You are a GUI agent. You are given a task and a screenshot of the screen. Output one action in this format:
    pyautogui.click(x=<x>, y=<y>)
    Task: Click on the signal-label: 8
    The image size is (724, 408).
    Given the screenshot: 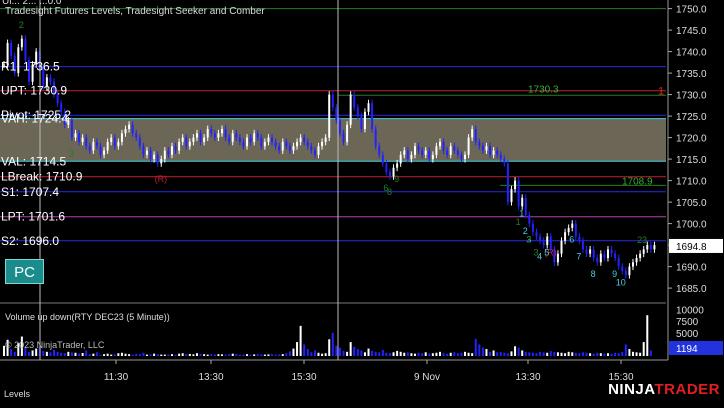 What is the action you would take?
    pyautogui.click(x=593, y=274)
    